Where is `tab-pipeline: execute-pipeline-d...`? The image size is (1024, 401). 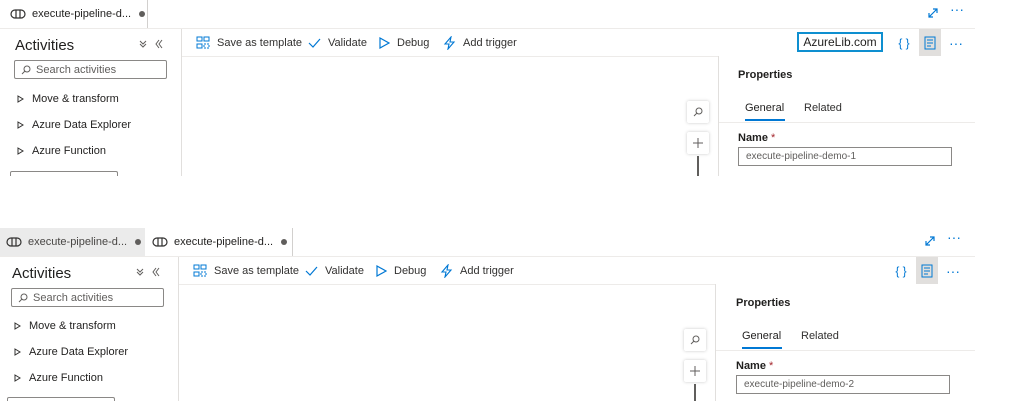 tab-pipeline: execute-pipeline-d... is located at coordinates (73, 14).